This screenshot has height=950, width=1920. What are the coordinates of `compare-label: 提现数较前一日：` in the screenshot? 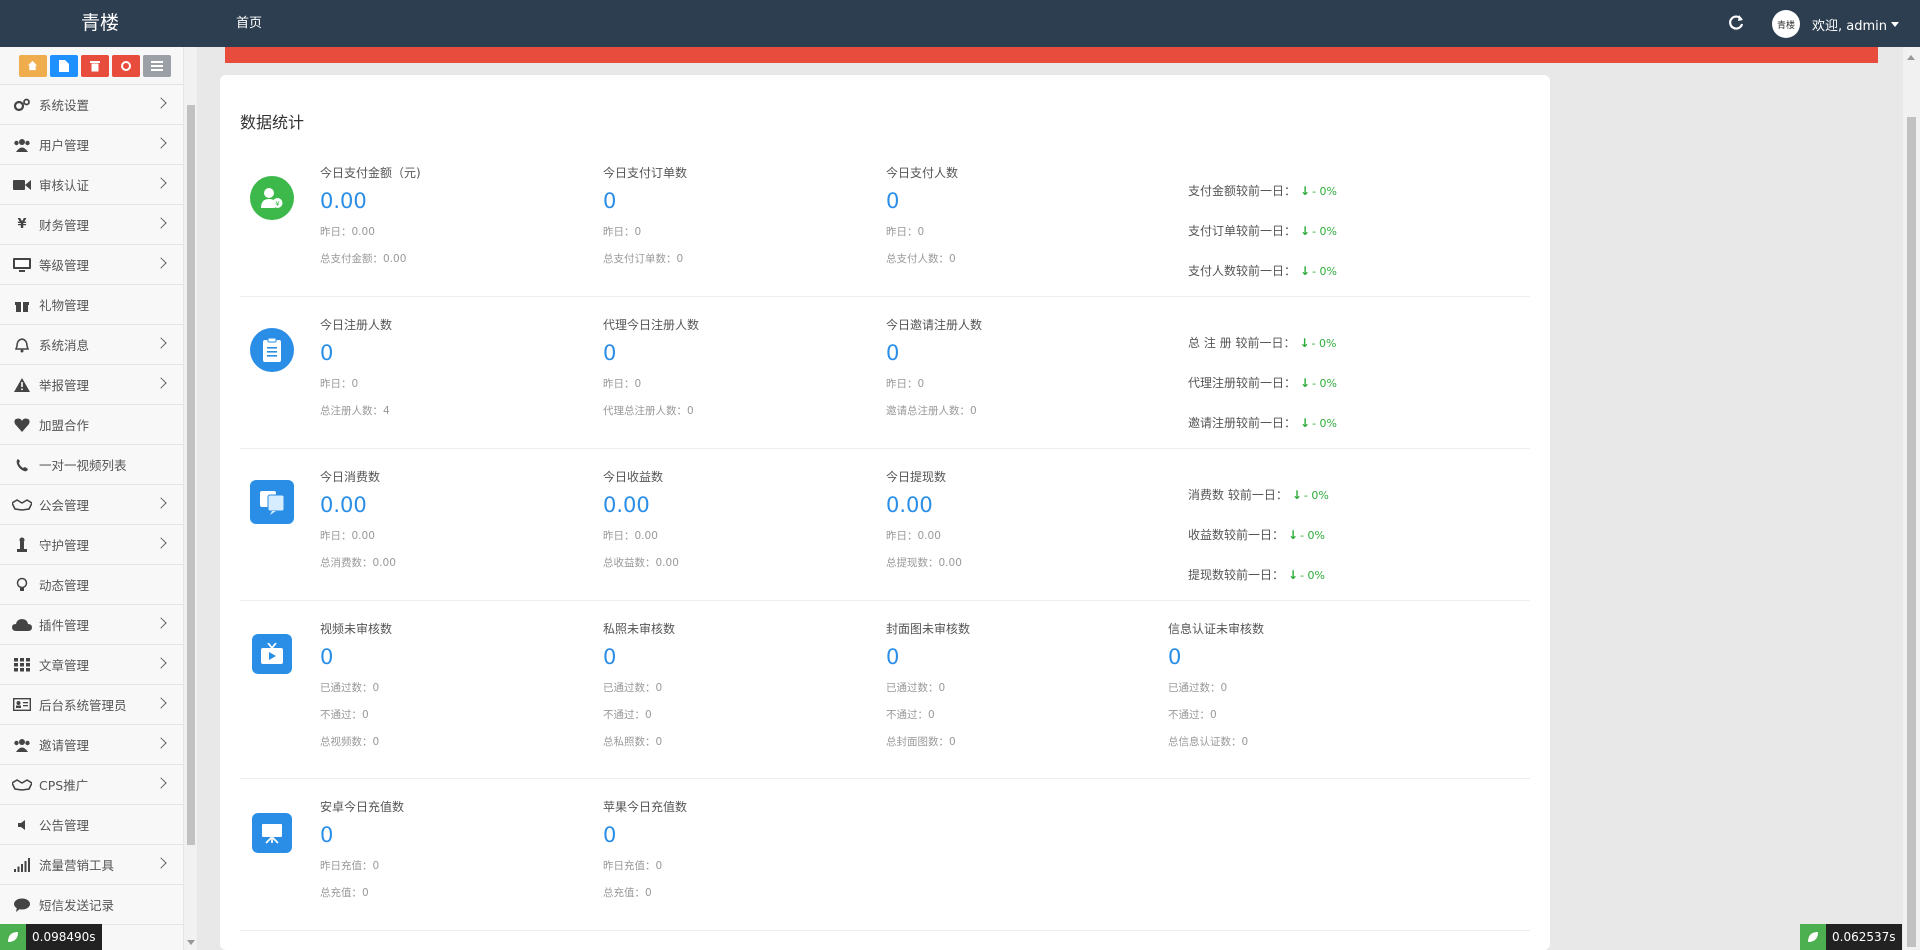 It's located at (1236, 575).